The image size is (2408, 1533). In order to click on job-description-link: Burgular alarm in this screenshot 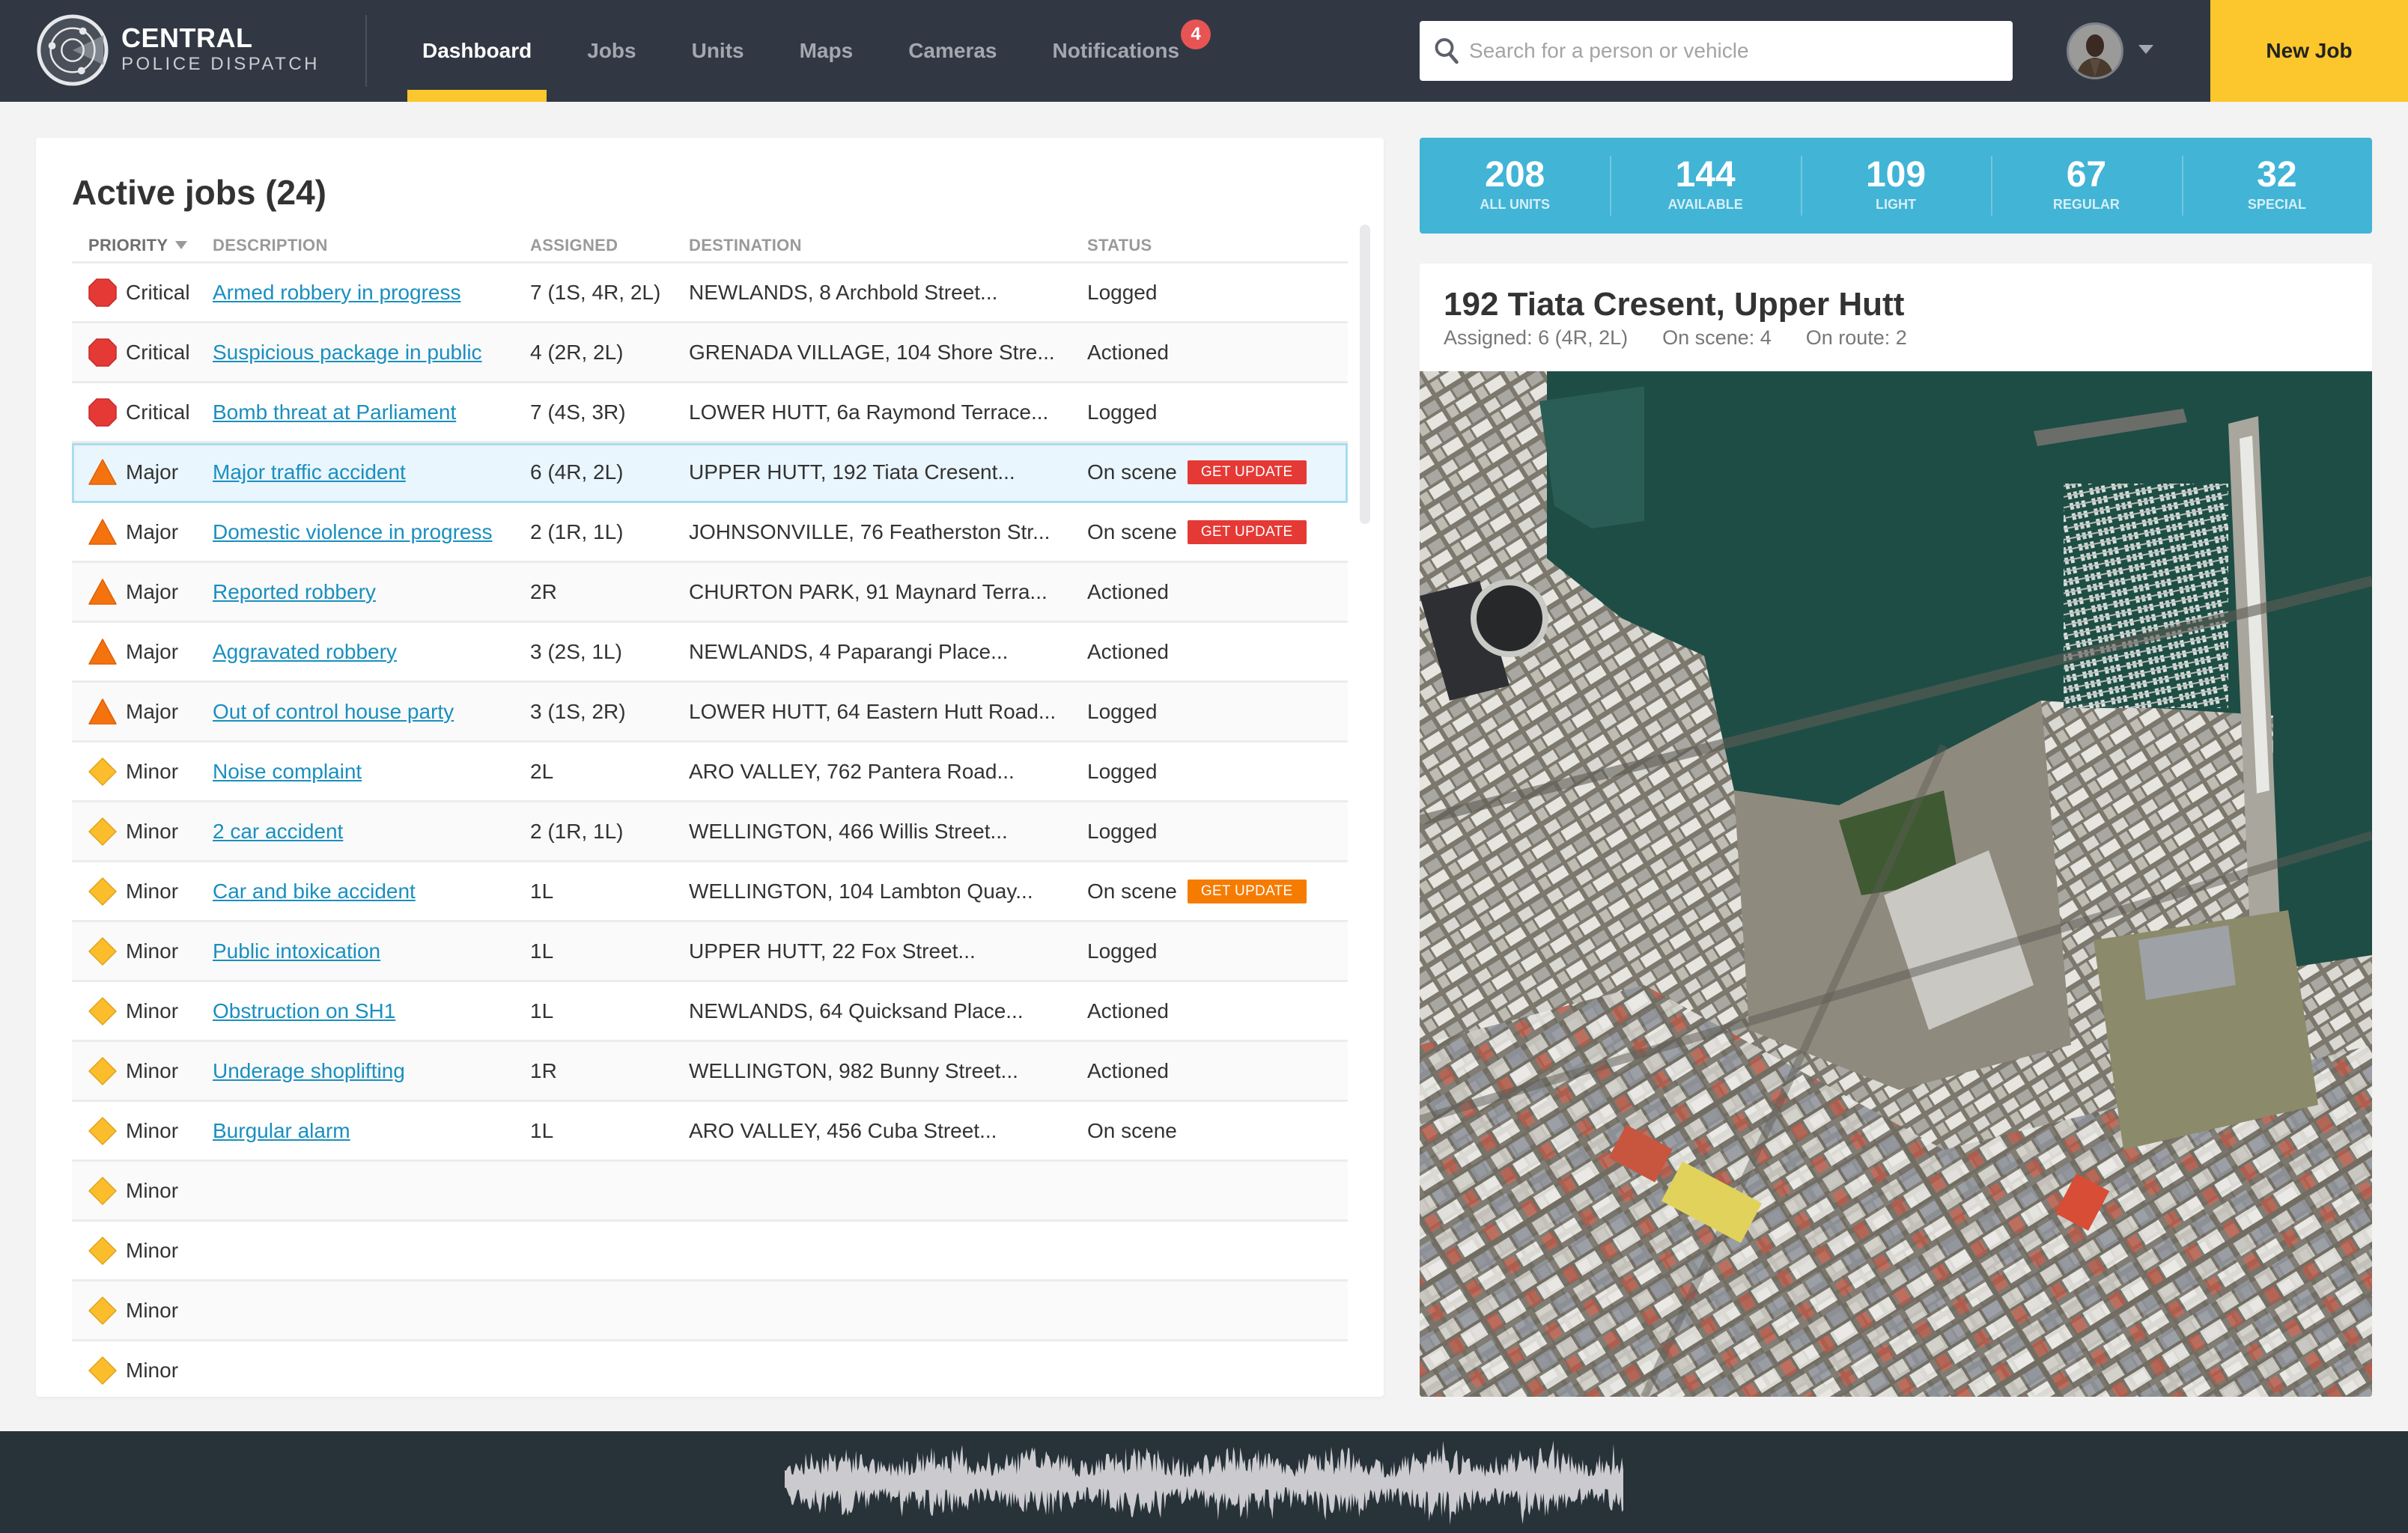, I will do `click(281, 1131)`.